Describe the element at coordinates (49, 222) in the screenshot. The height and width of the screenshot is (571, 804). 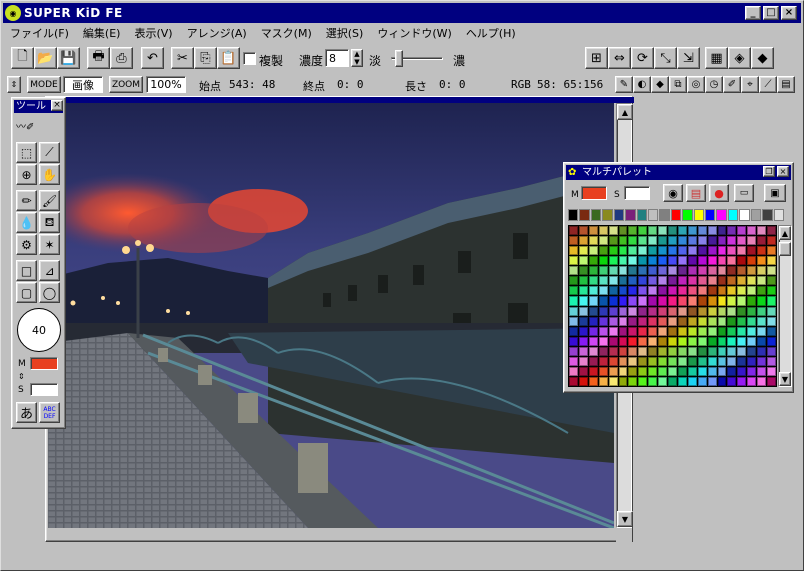
I see `fill-bucket-icon: ⛾` at that location.